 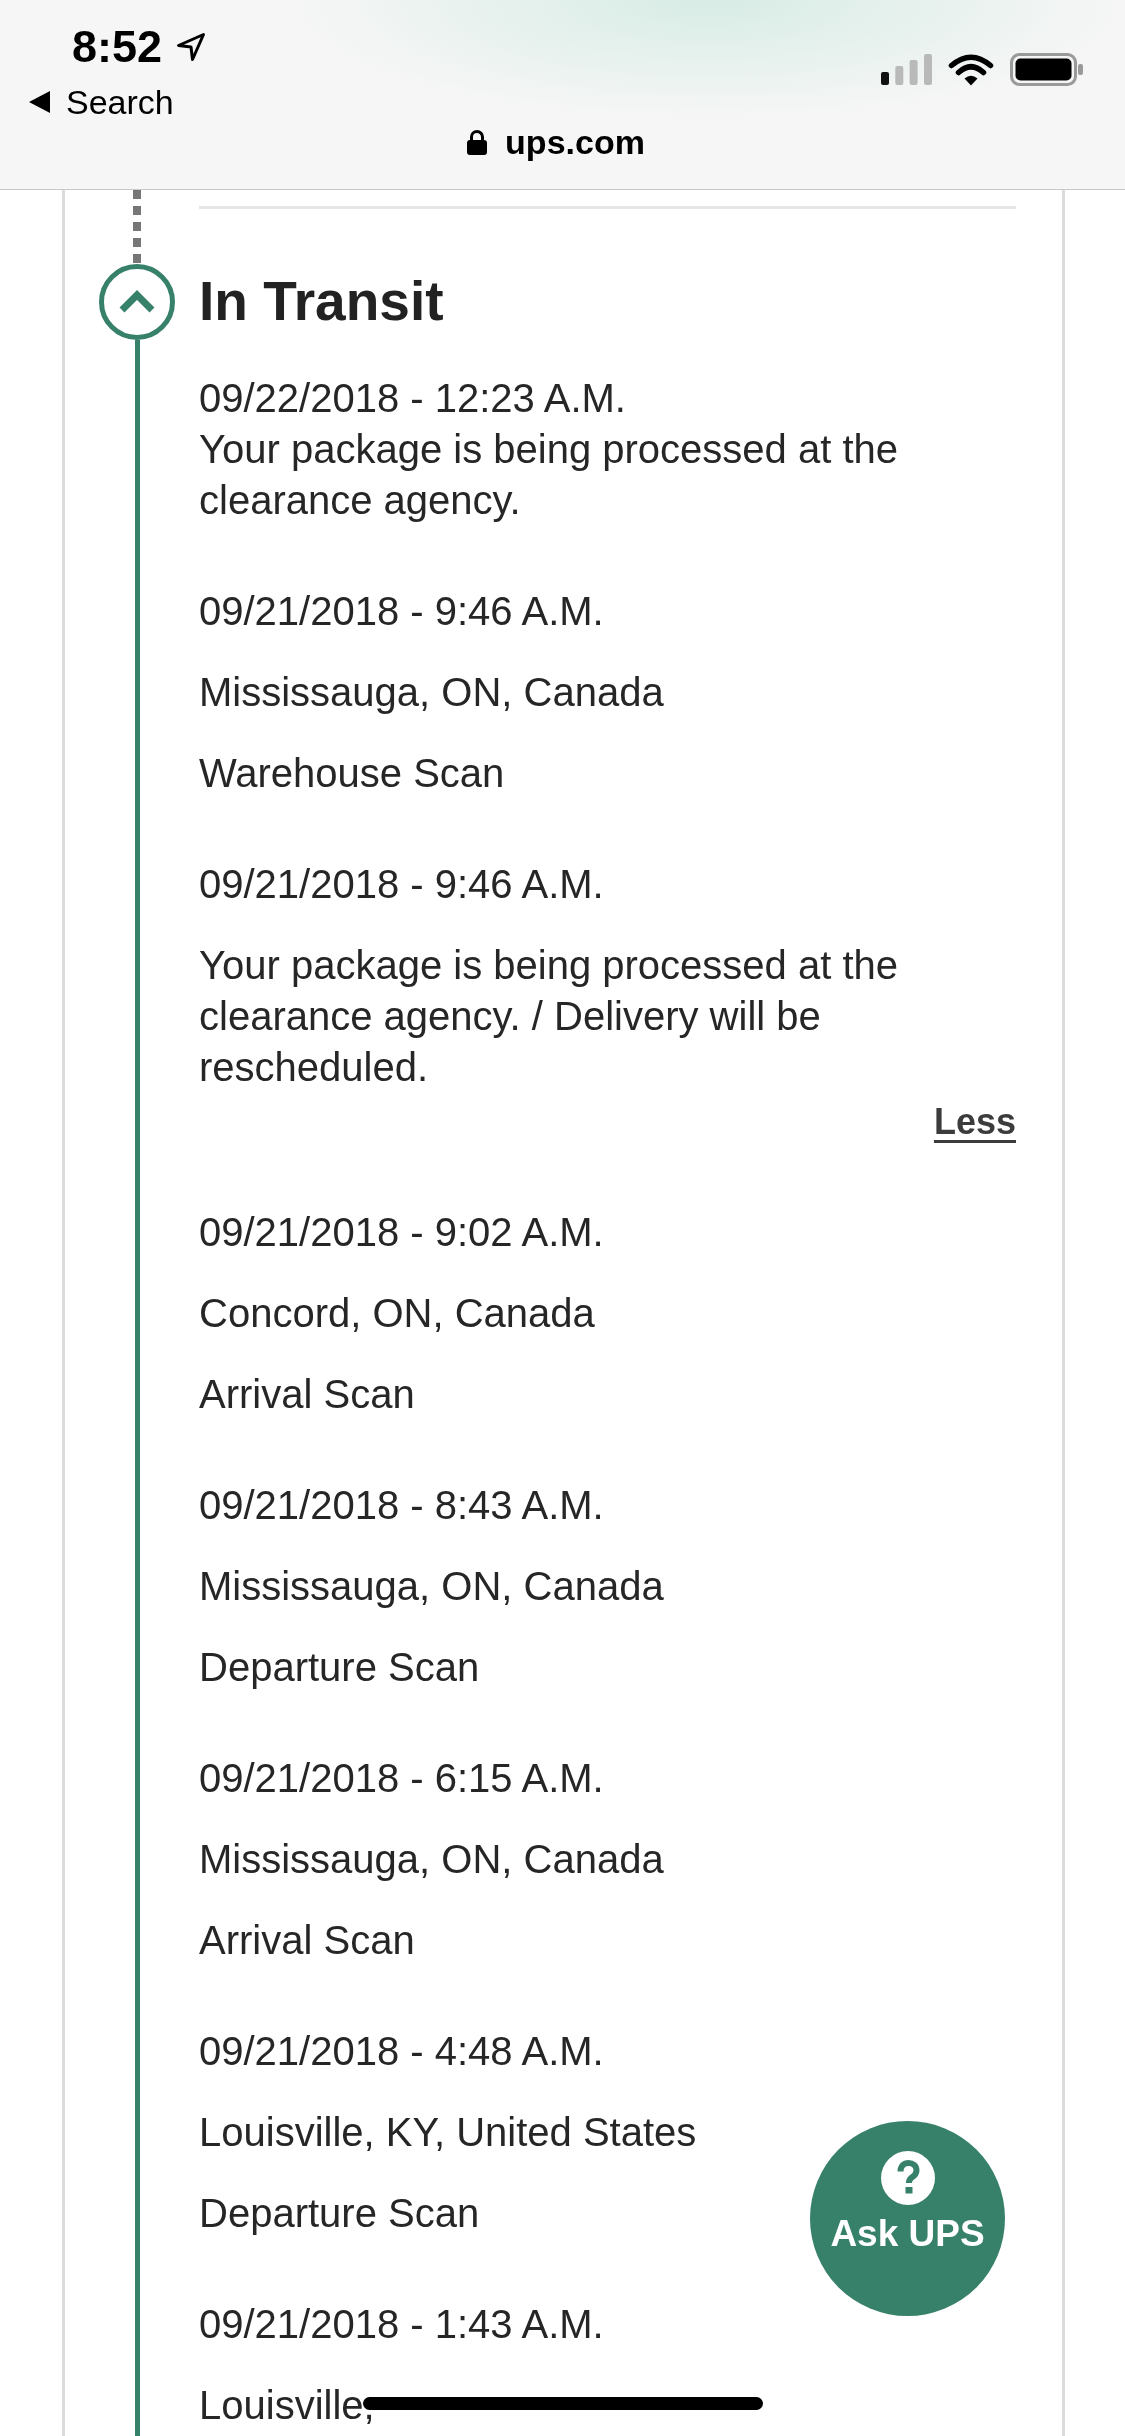 What do you see at coordinates (477, 142) in the screenshot?
I see `lock-icon` at bounding box center [477, 142].